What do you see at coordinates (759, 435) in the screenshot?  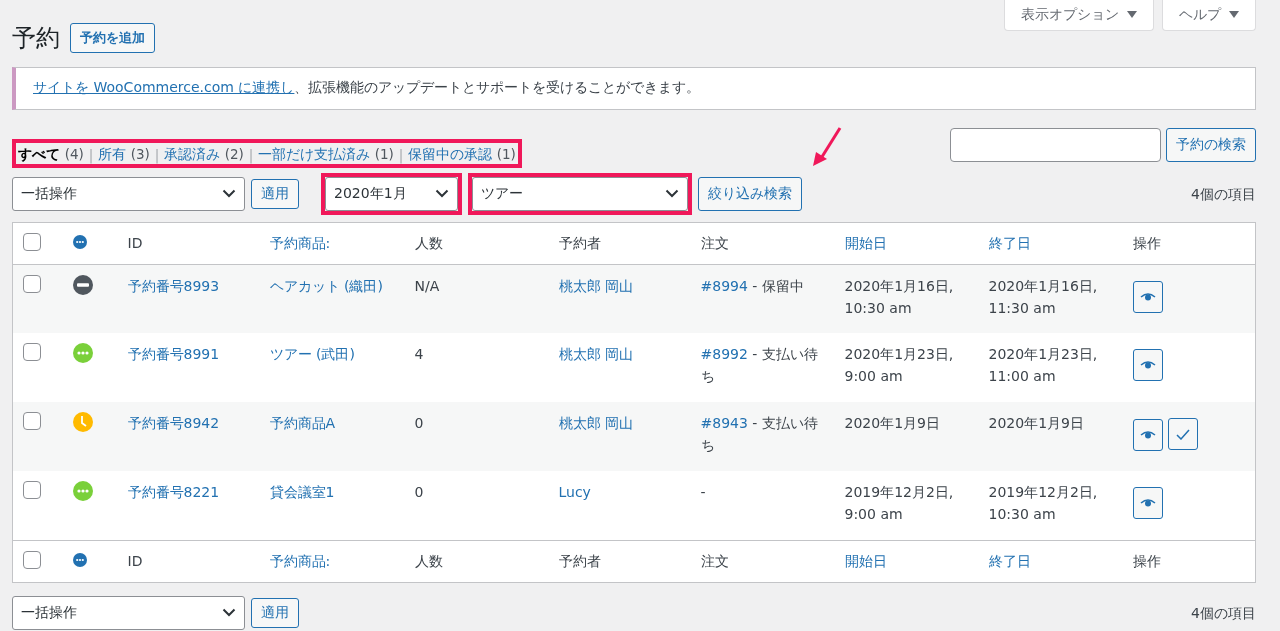 I see `order-text: #8943 - 支払い待ち` at bounding box center [759, 435].